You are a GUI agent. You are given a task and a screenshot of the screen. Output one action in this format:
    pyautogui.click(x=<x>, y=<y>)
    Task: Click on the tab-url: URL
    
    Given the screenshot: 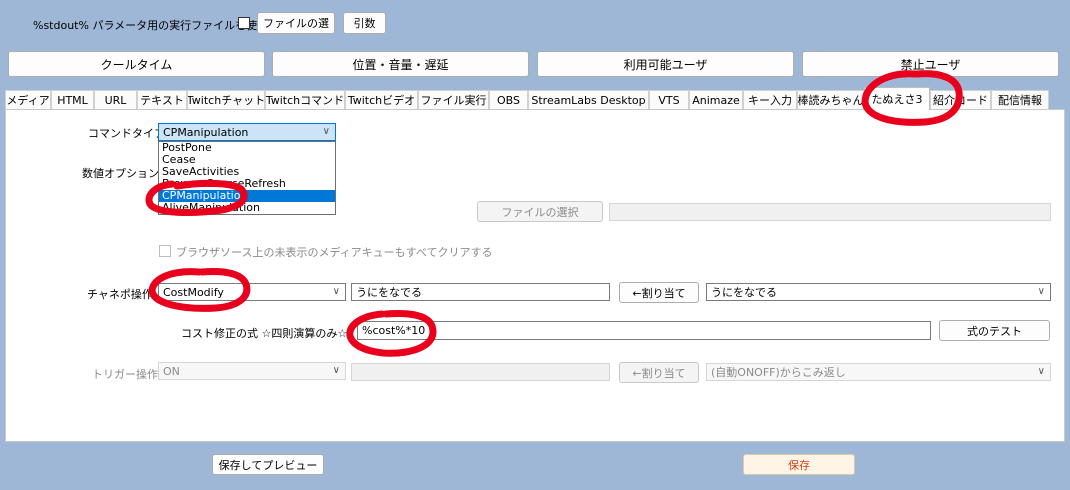 What is the action you would take?
    pyautogui.click(x=115, y=99)
    